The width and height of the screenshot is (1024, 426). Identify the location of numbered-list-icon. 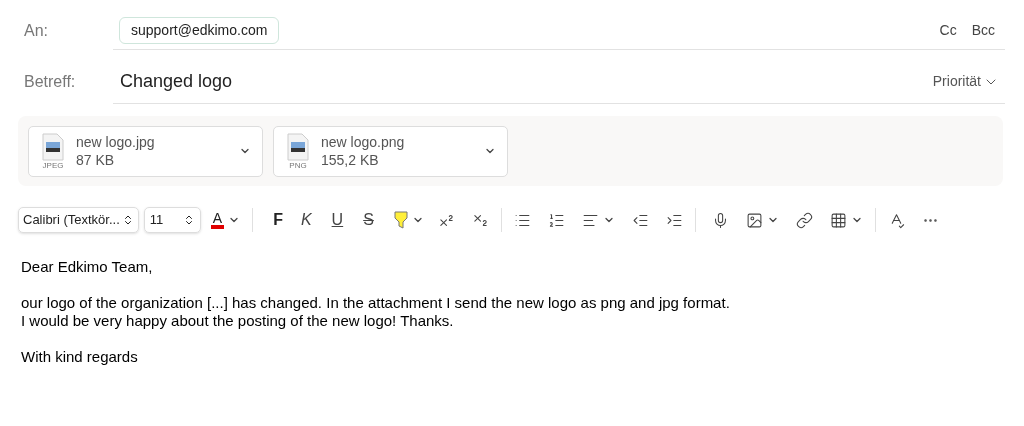
(556, 220).